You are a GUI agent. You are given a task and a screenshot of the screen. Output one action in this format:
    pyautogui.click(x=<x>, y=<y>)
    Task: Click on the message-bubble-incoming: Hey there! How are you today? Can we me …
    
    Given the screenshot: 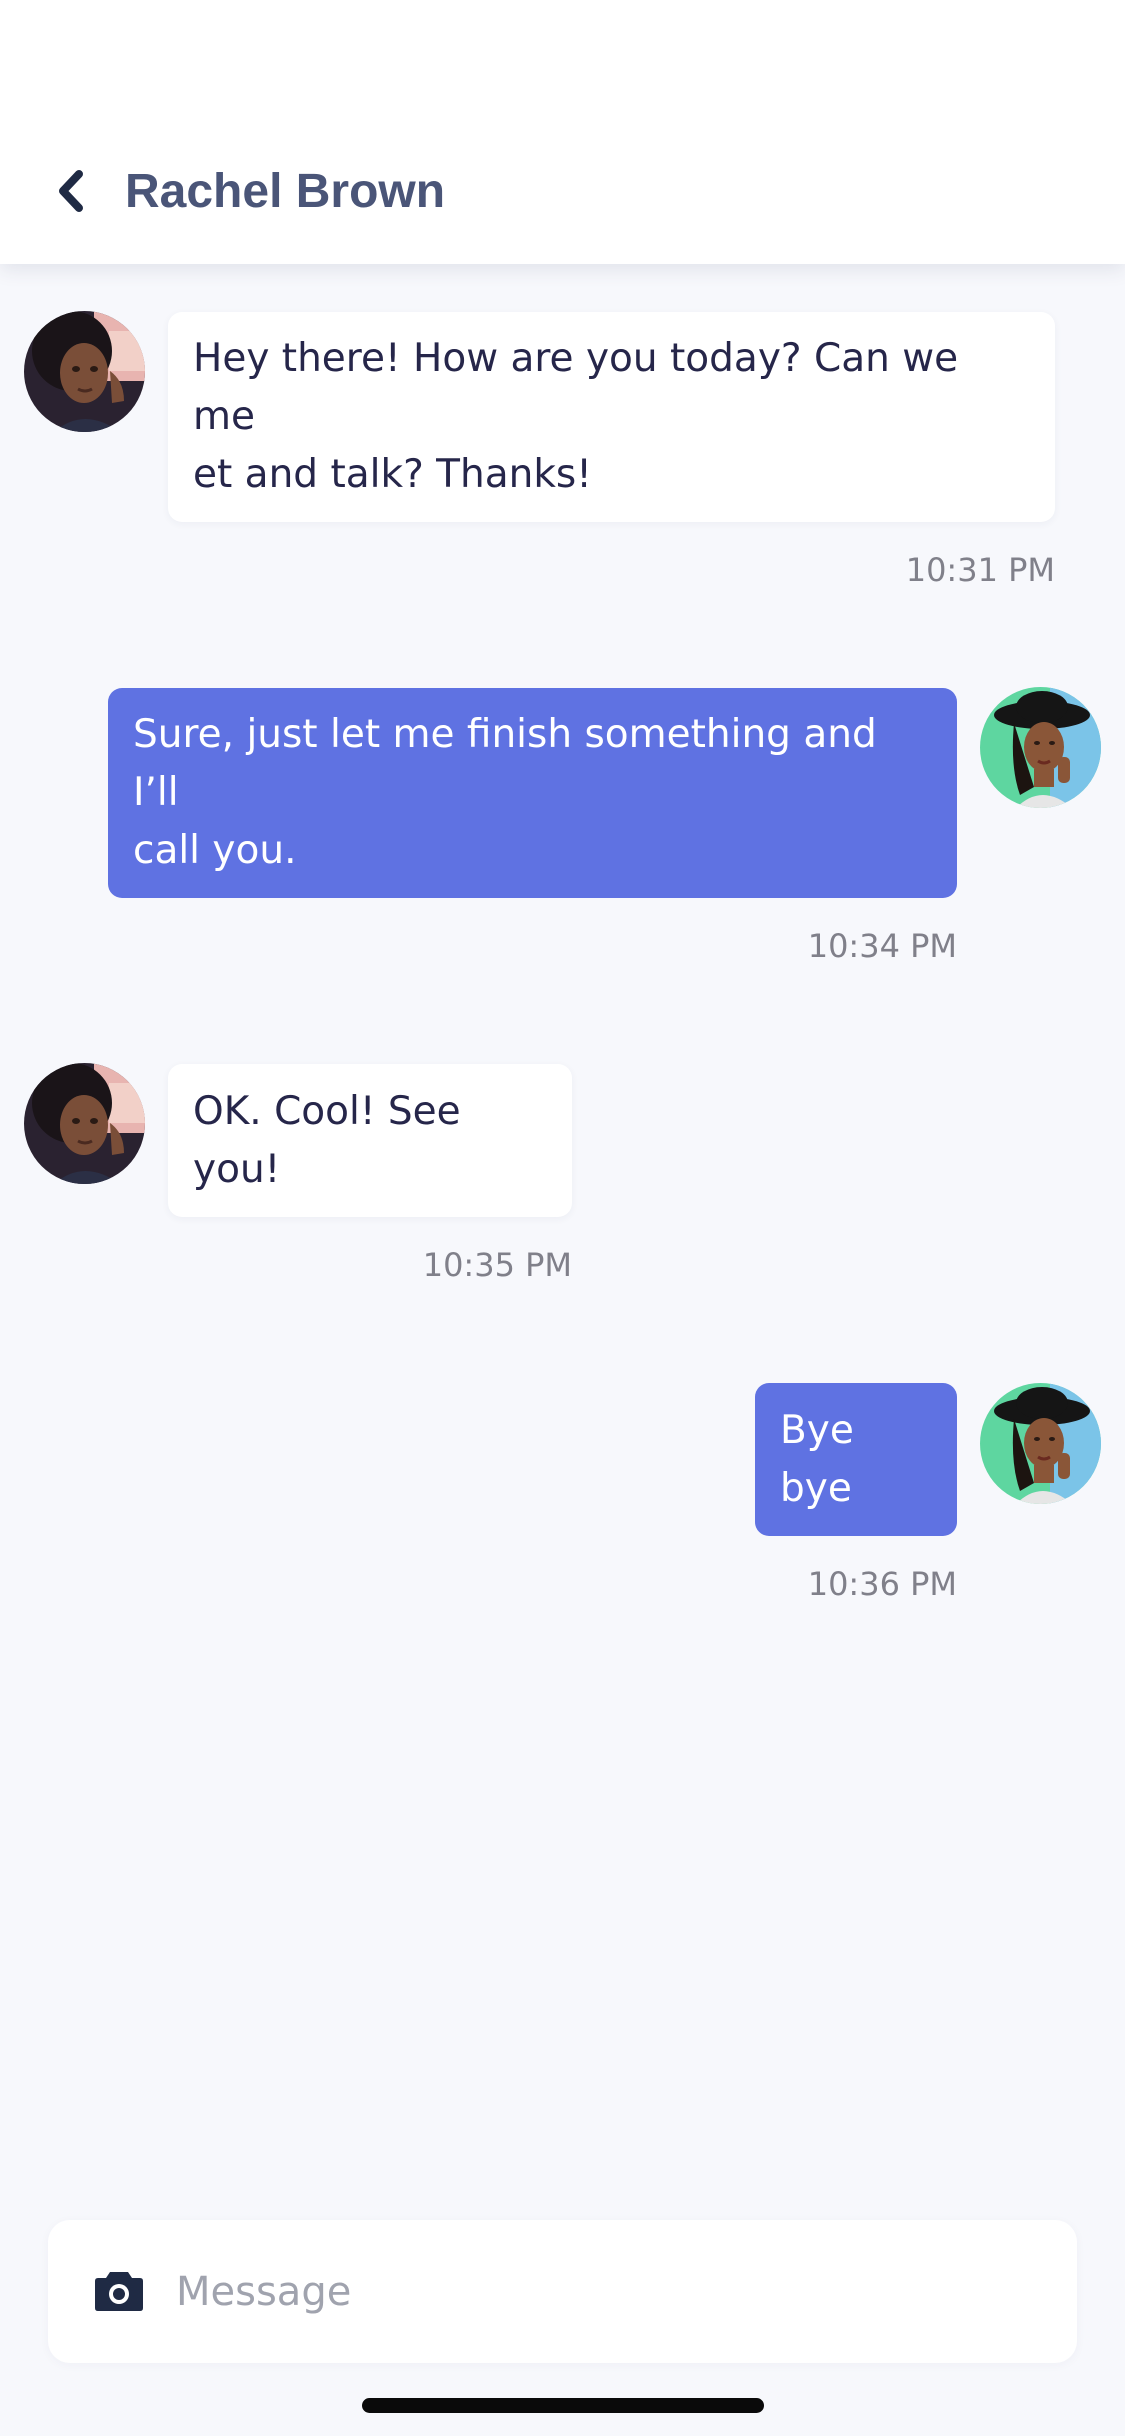 What is the action you would take?
    pyautogui.click(x=611, y=417)
    